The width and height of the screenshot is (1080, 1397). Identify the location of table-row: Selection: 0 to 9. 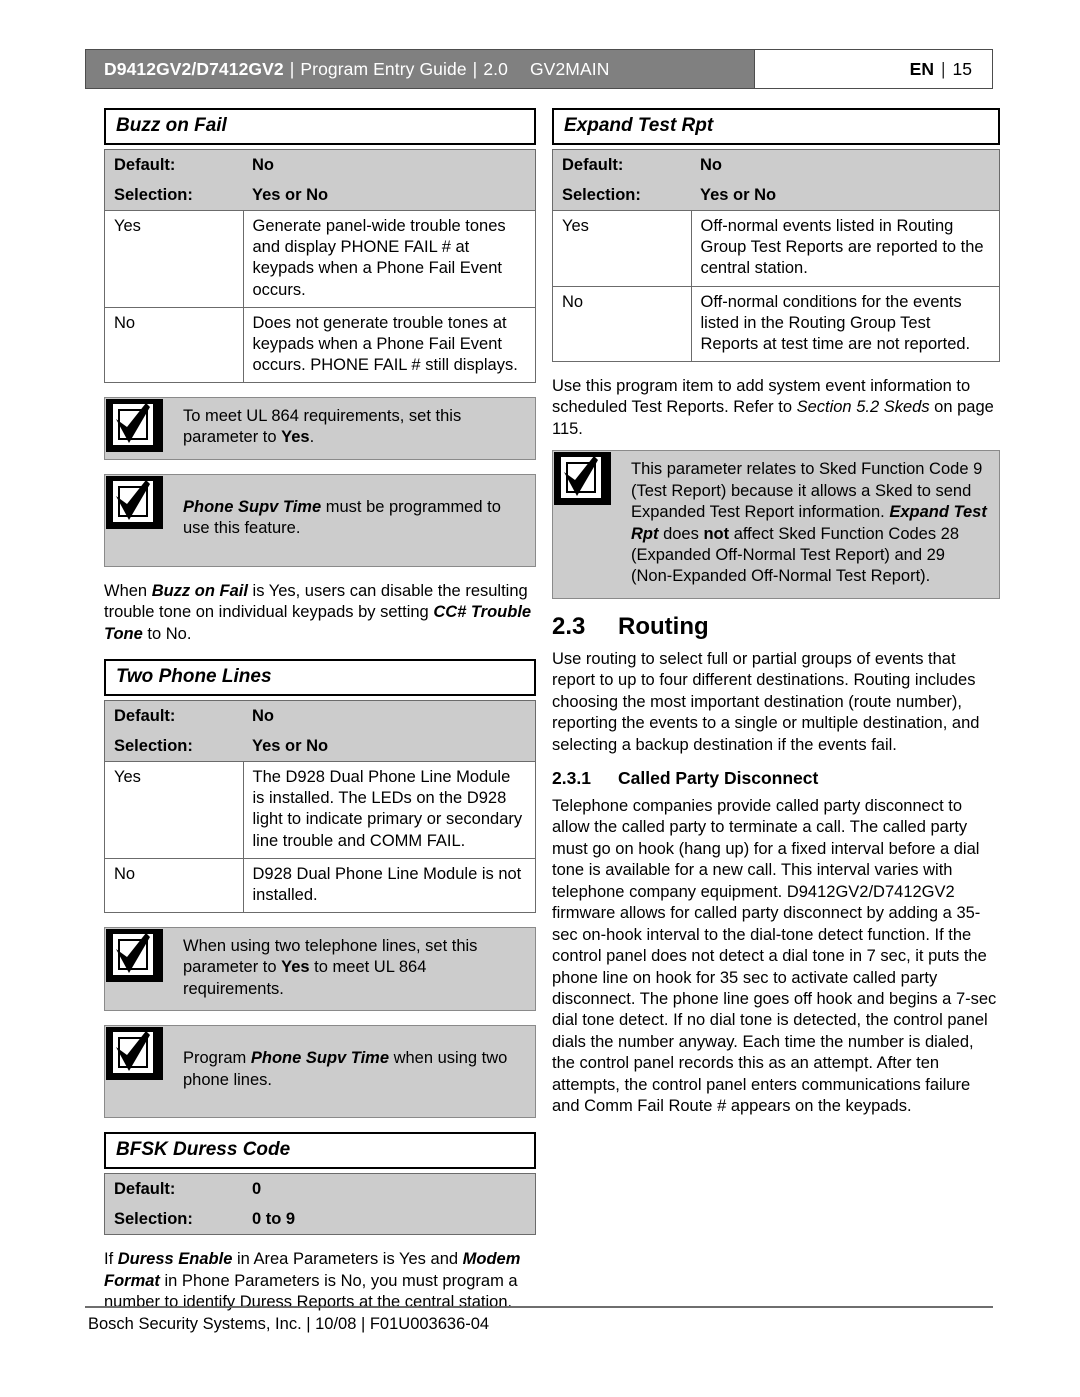
(320, 1219).